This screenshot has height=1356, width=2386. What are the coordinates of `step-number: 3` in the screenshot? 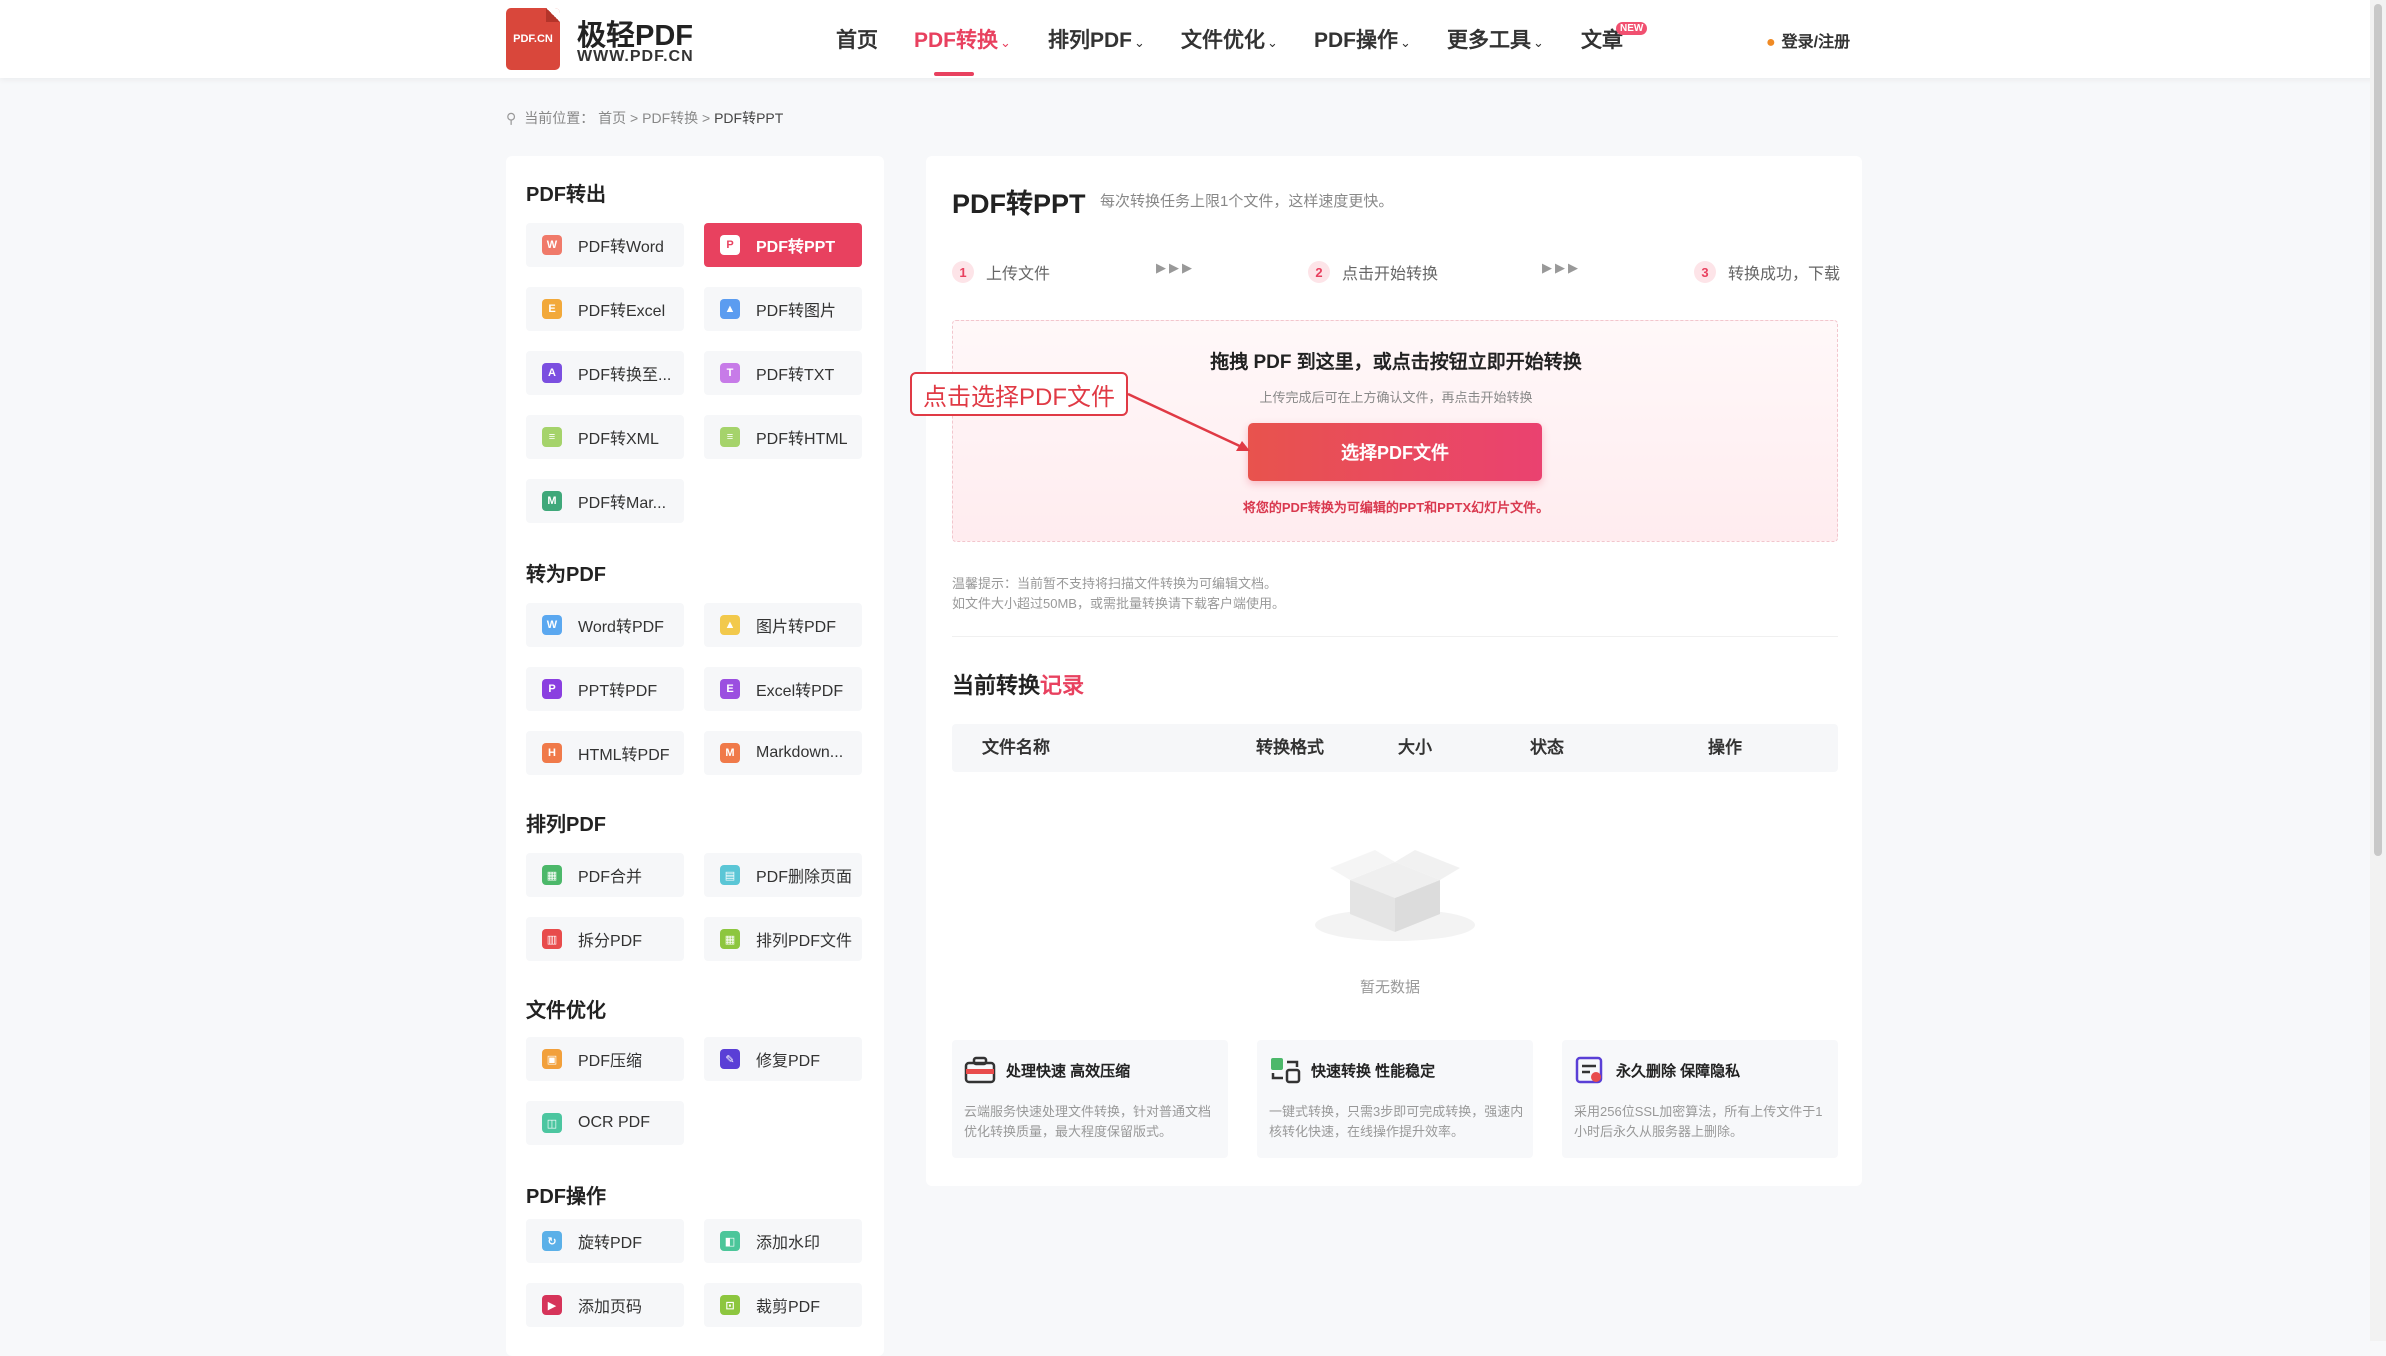 It's located at (1705, 272).